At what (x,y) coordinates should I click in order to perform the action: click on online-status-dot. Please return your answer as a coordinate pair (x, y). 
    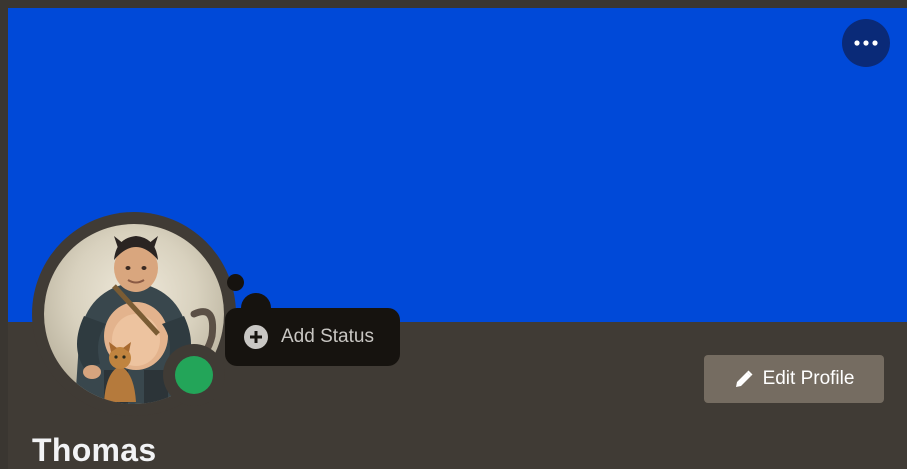
    Looking at the image, I should click on (194, 375).